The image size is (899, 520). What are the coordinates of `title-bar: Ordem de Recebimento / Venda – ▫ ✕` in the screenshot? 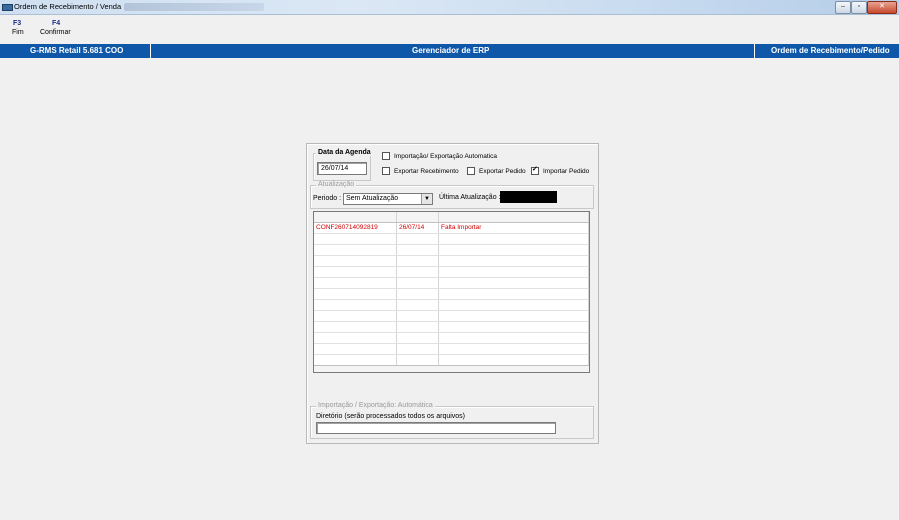 It's located at (449, 7).